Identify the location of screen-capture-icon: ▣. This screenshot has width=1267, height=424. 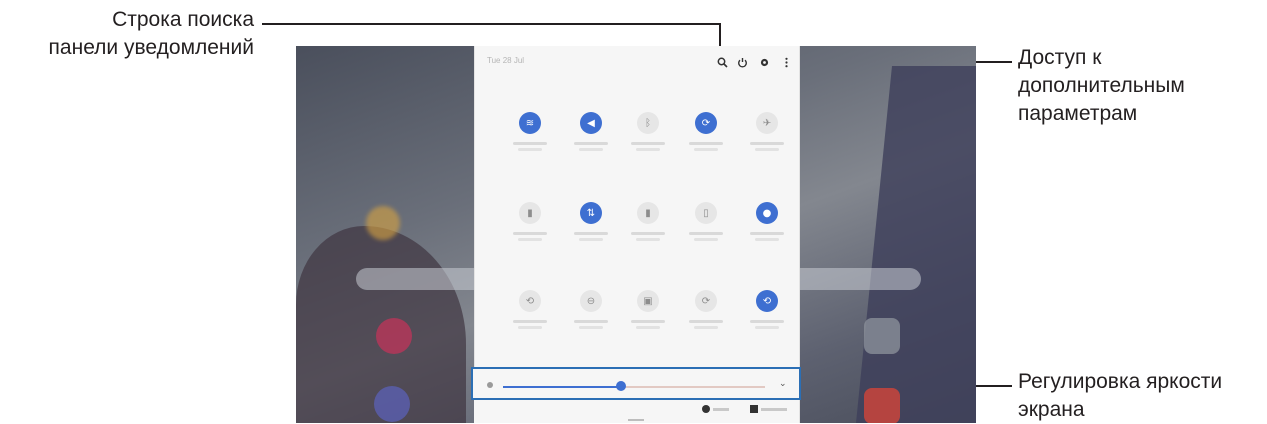
(648, 301).